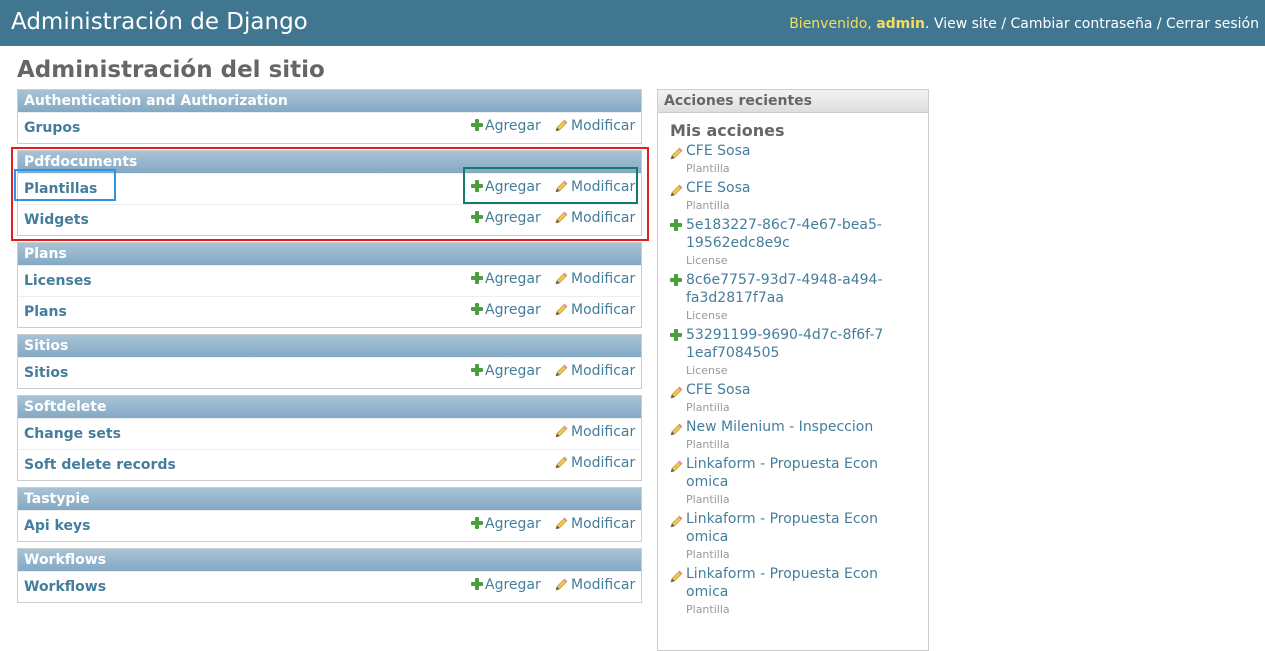  I want to click on recent-action-link: New Milenium - Inspeccion, so click(786, 427).